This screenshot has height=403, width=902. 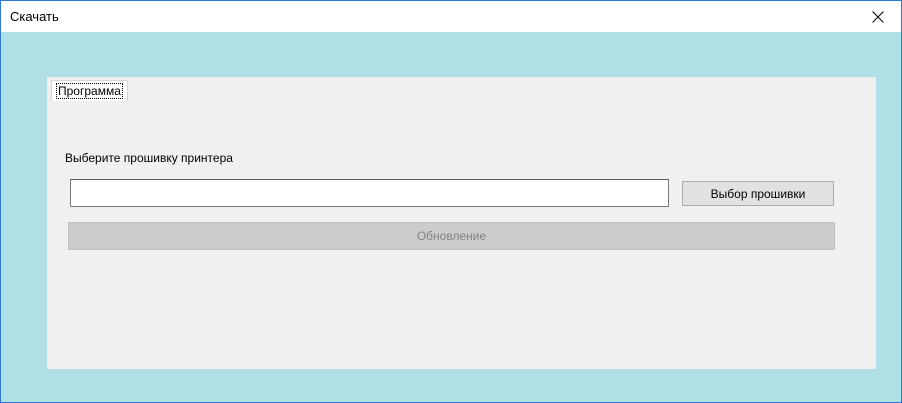 I want to click on close-icon, so click(x=878, y=16).